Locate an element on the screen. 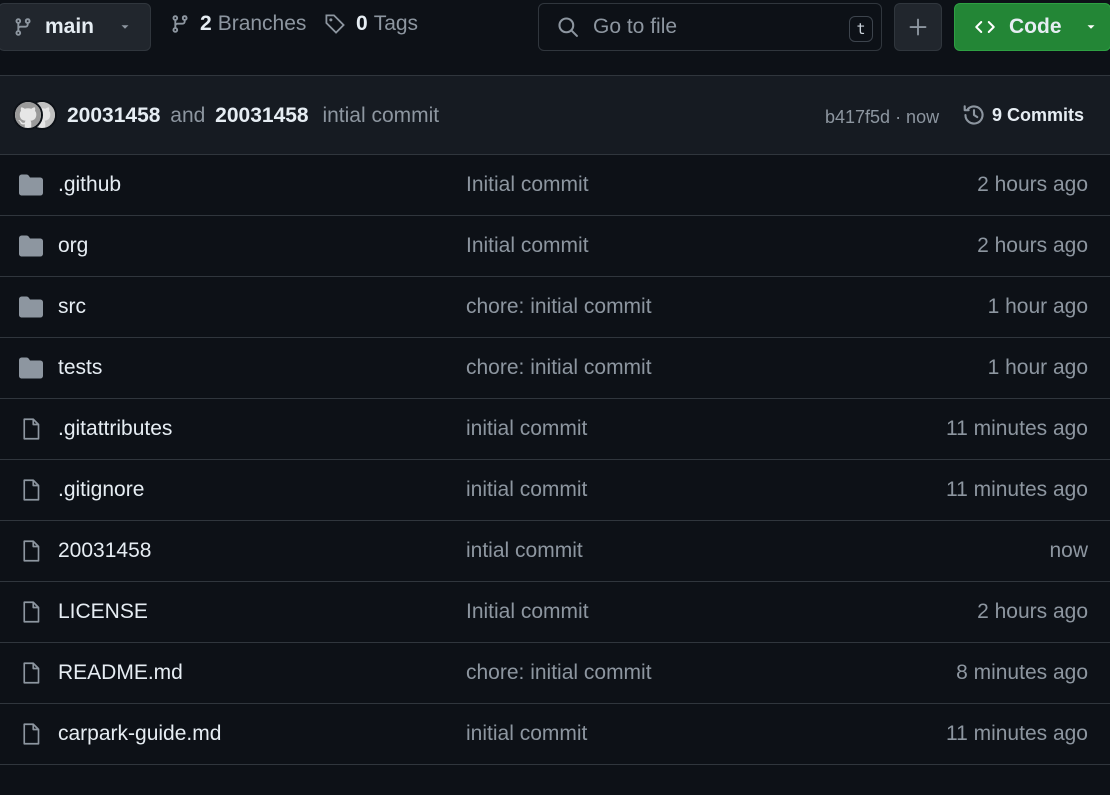  file-commit-age: now is located at coordinates (1068, 550).